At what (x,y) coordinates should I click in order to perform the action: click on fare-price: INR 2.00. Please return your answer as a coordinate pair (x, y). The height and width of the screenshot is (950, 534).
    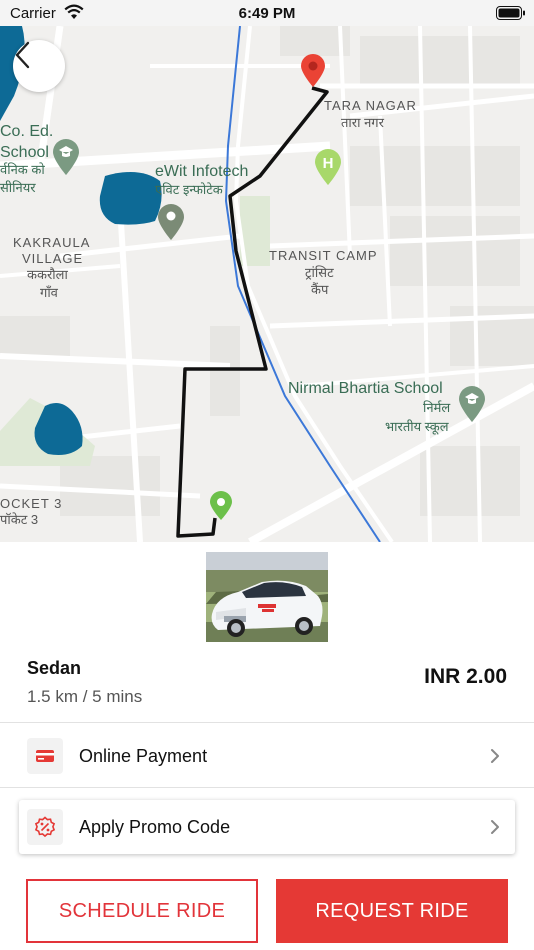
    Looking at the image, I should click on (465, 676).